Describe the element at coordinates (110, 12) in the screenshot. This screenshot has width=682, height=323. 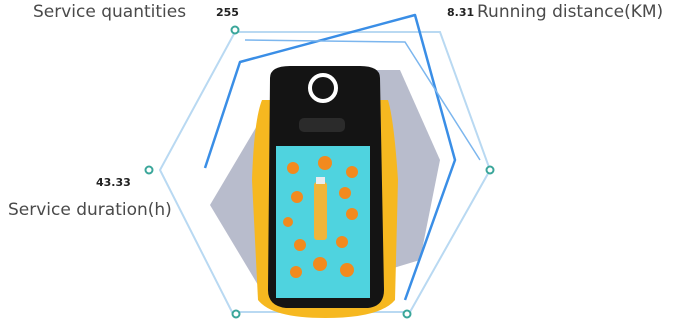
I see `service-quantities-label: Service quantities` at that location.